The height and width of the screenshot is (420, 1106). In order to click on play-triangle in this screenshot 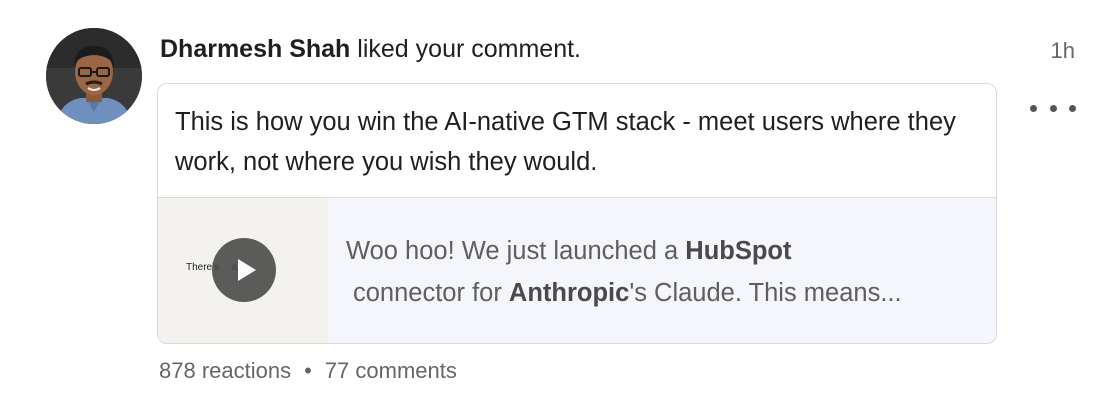, I will do `click(246, 270)`.